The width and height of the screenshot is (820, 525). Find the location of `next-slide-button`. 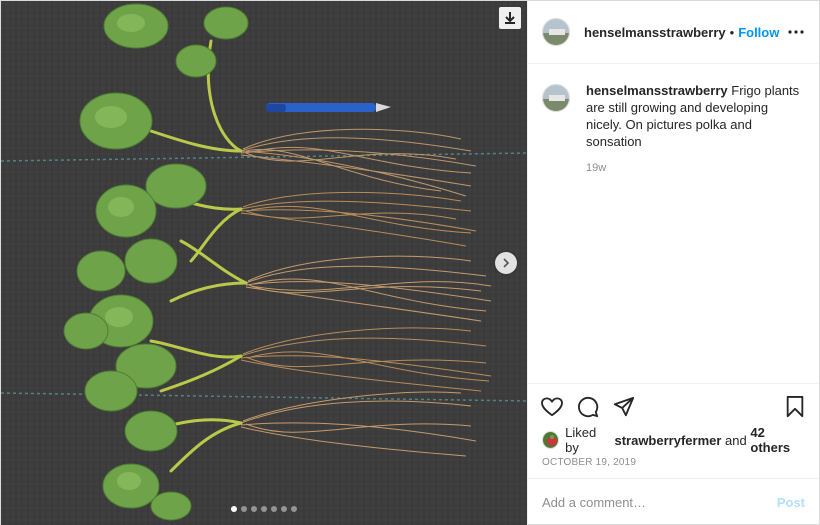

next-slide-button is located at coordinates (506, 263).